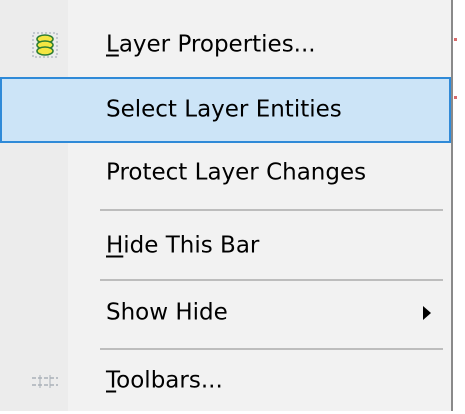  I want to click on submenu-arrow-icon, so click(427, 313).